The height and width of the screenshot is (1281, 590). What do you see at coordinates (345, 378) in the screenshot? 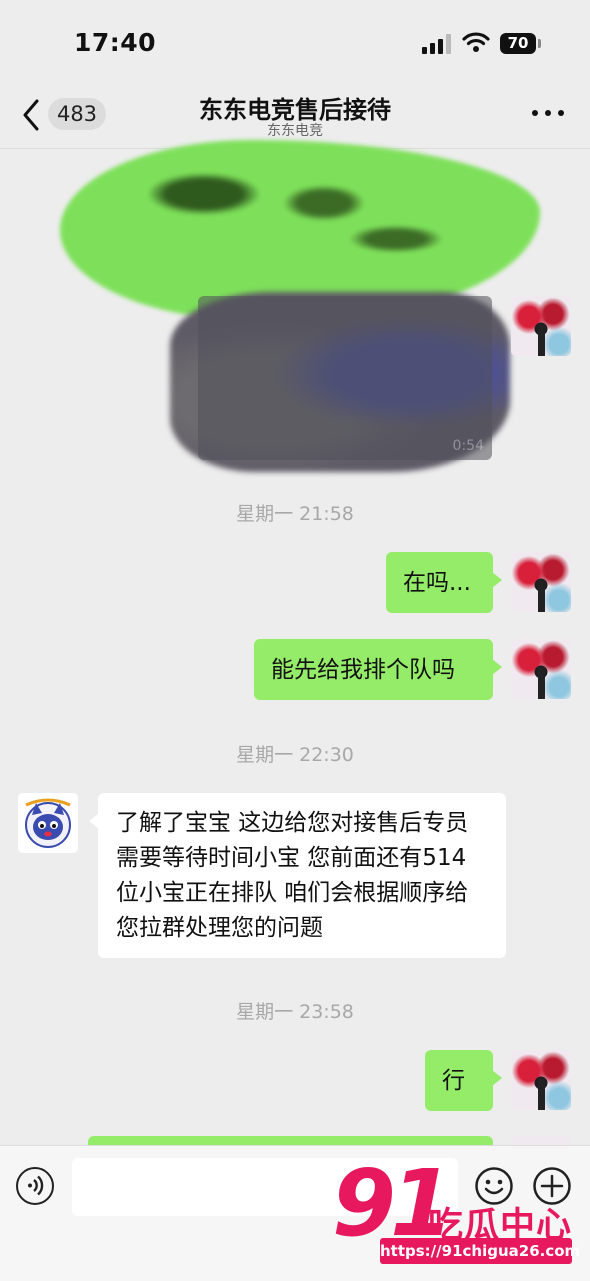
I see `video-message: 0:54` at bounding box center [345, 378].